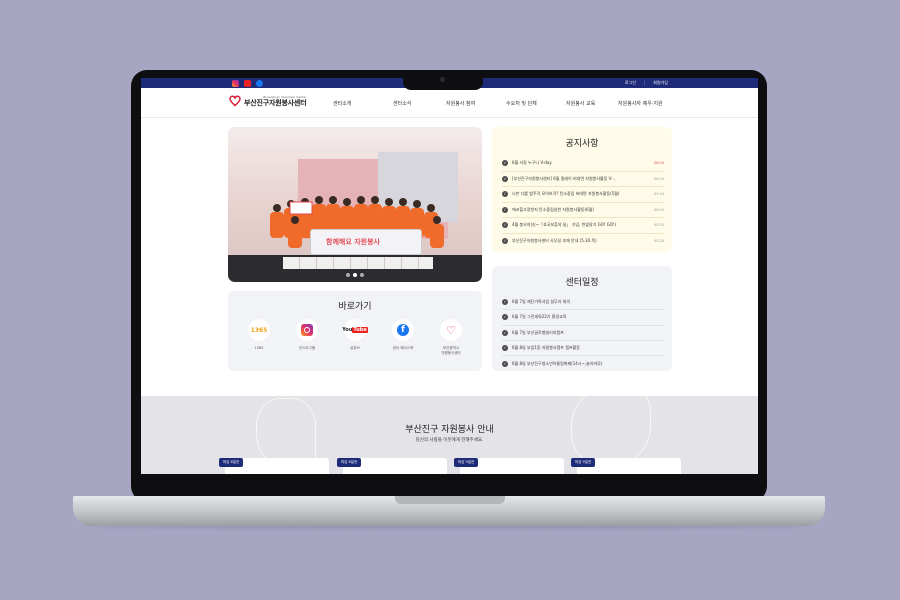 Image resolution: width=900 pixels, height=600 pixels. What do you see at coordinates (658, 241) in the screenshot?
I see `notice-date: 05.28` at bounding box center [658, 241].